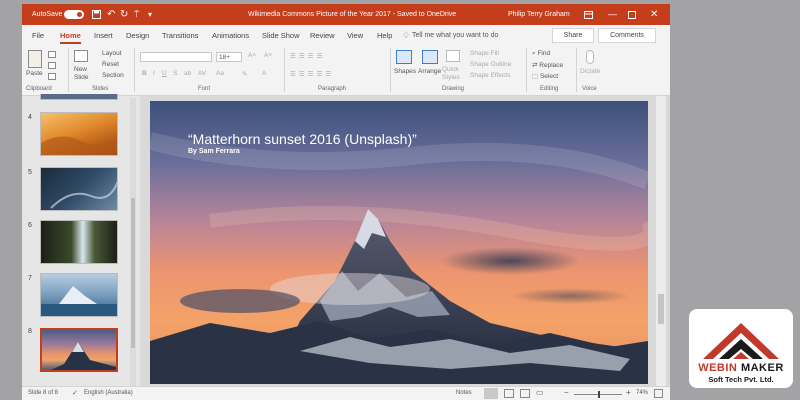  What do you see at coordinates (588, 14) in the screenshot?
I see `ribbon-display-icon` at bounding box center [588, 14].